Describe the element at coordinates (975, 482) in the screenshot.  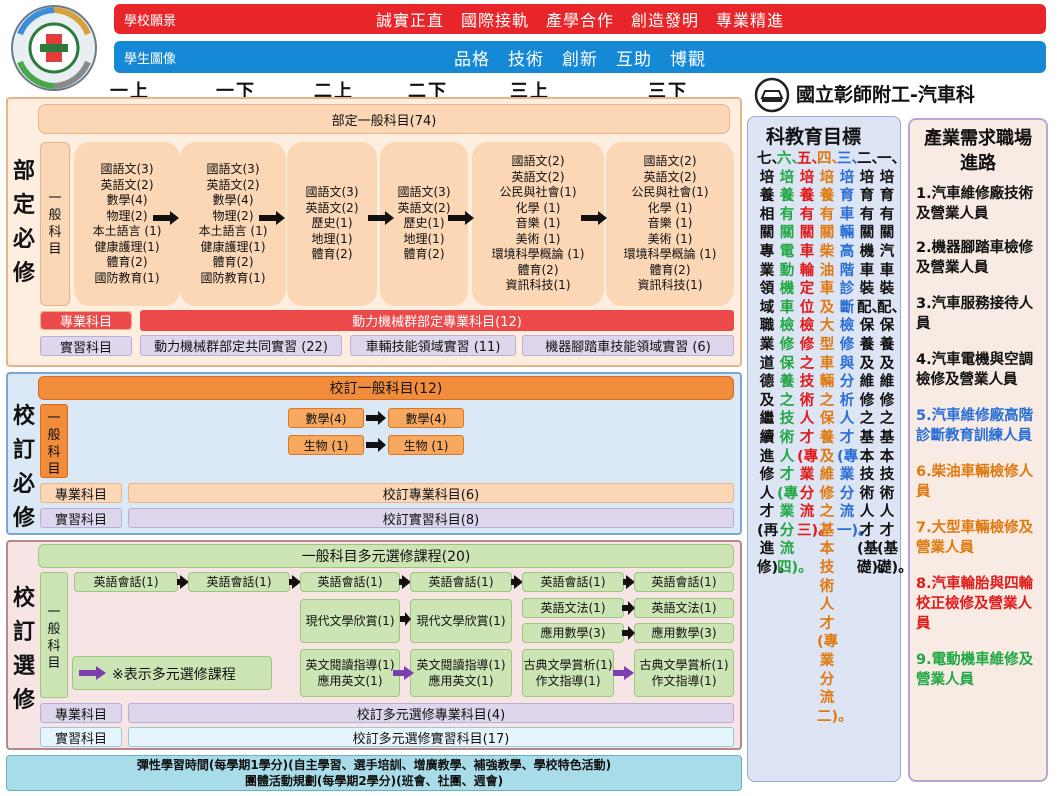
I see `industry-item-6: 6.柴油車輛檢修人員` at that location.